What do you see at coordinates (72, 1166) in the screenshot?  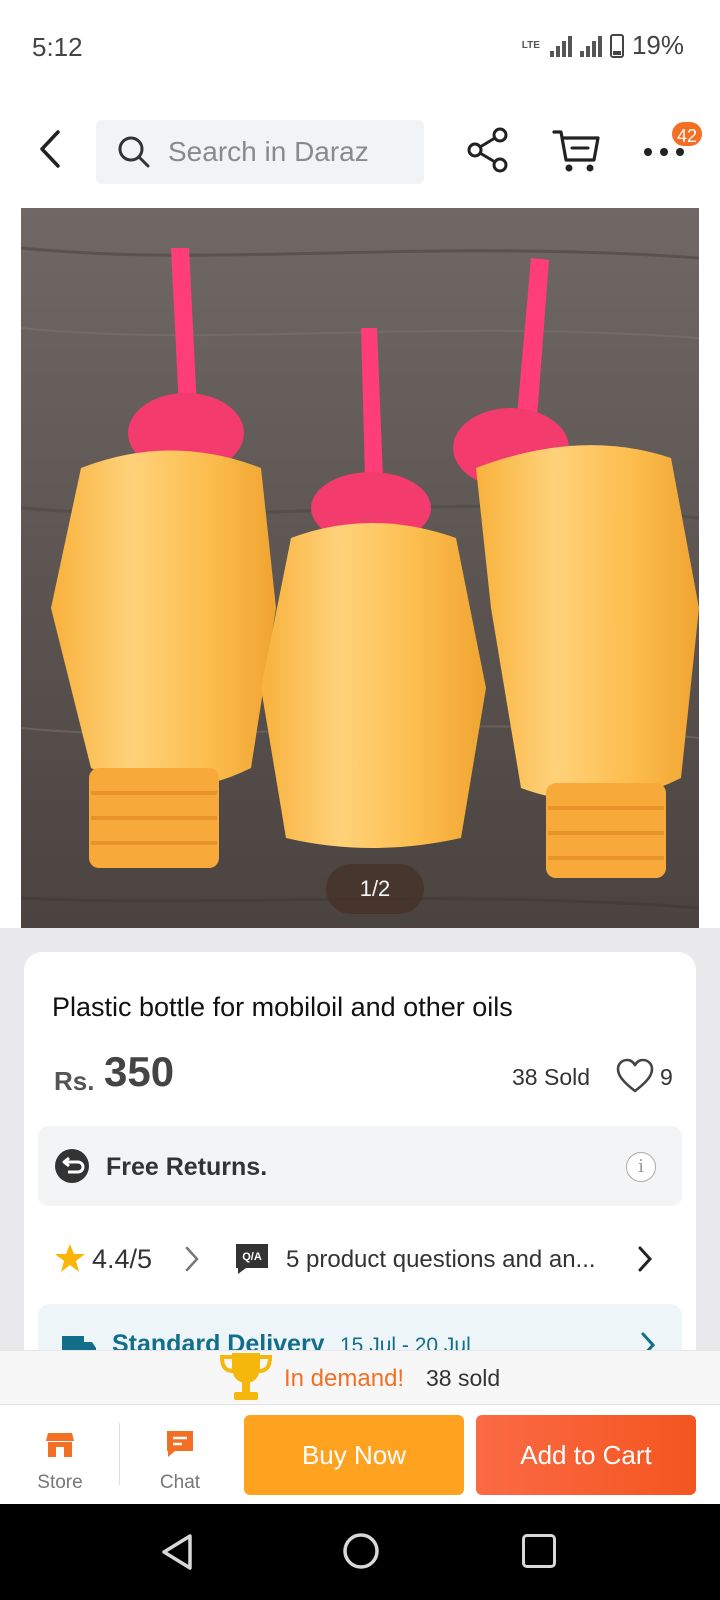 I see `returns-icon` at bounding box center [72, 1166].